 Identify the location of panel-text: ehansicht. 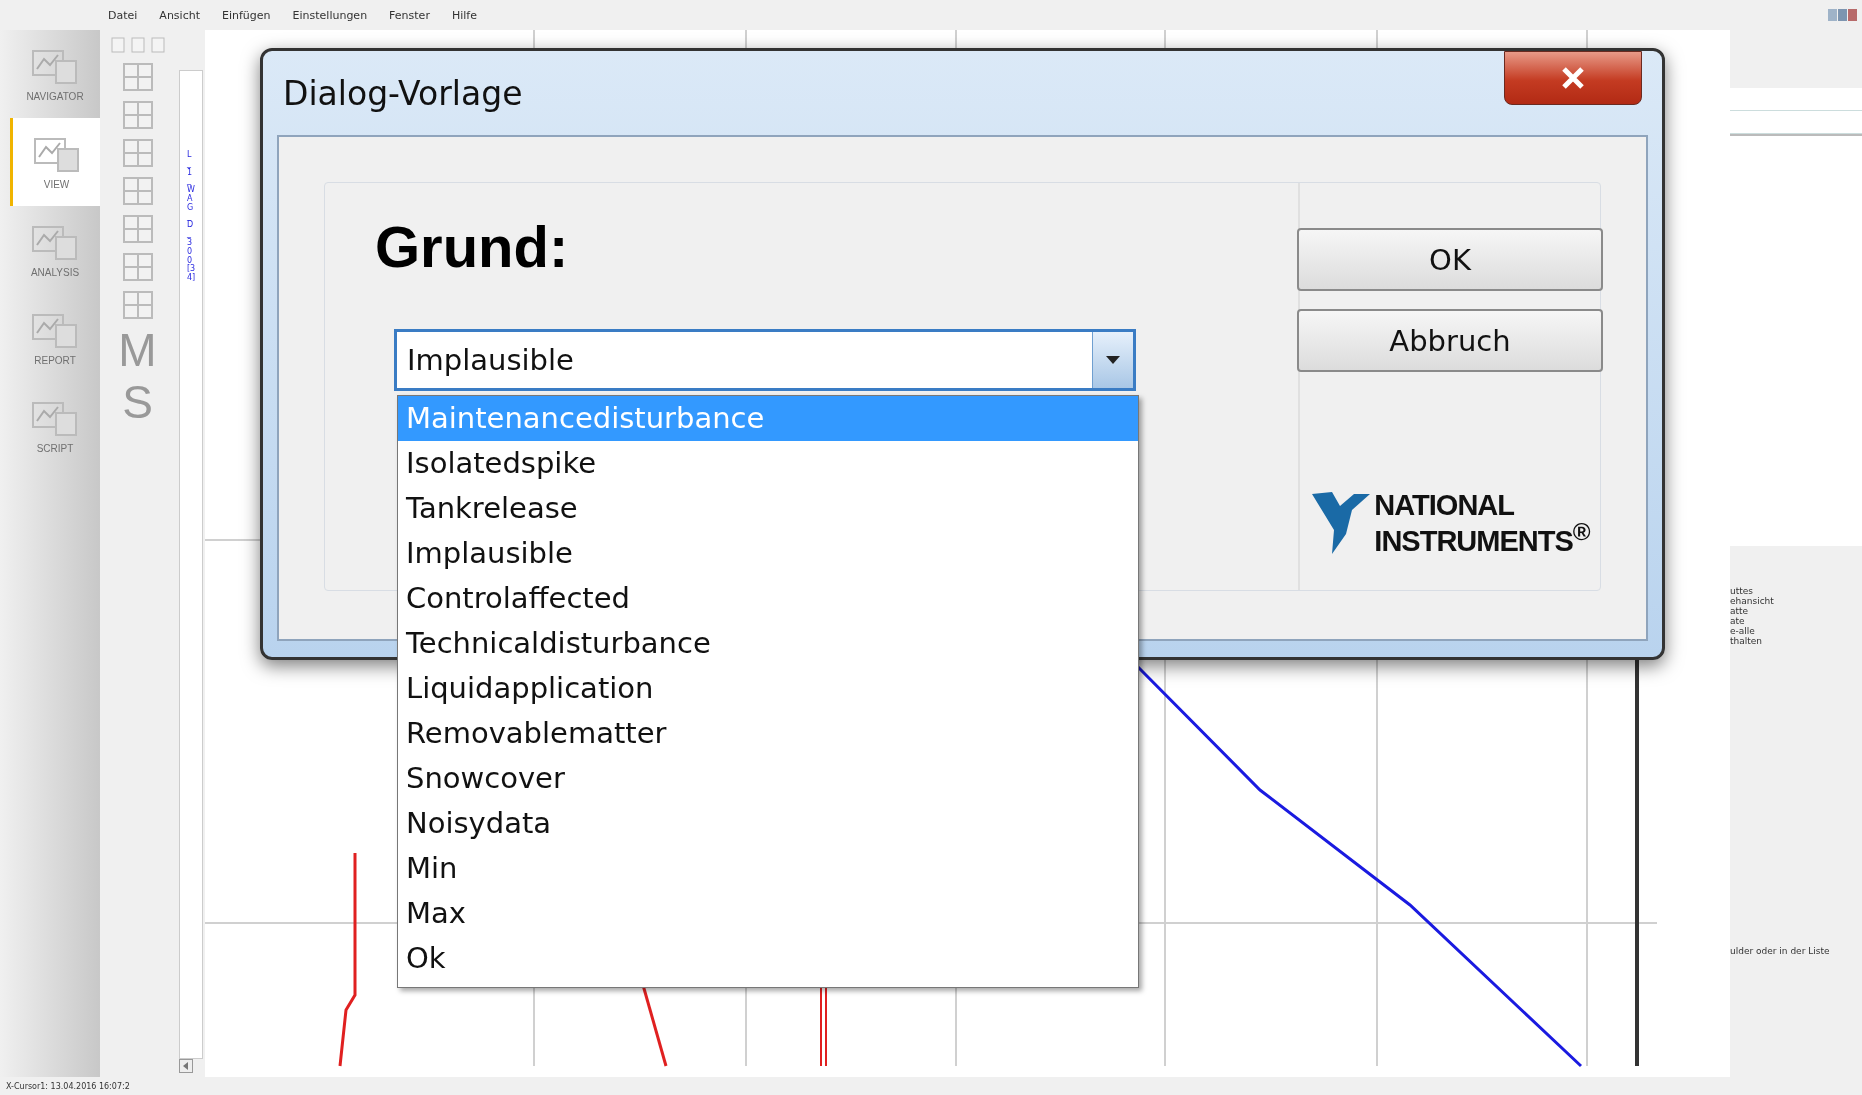
(1752, 601).